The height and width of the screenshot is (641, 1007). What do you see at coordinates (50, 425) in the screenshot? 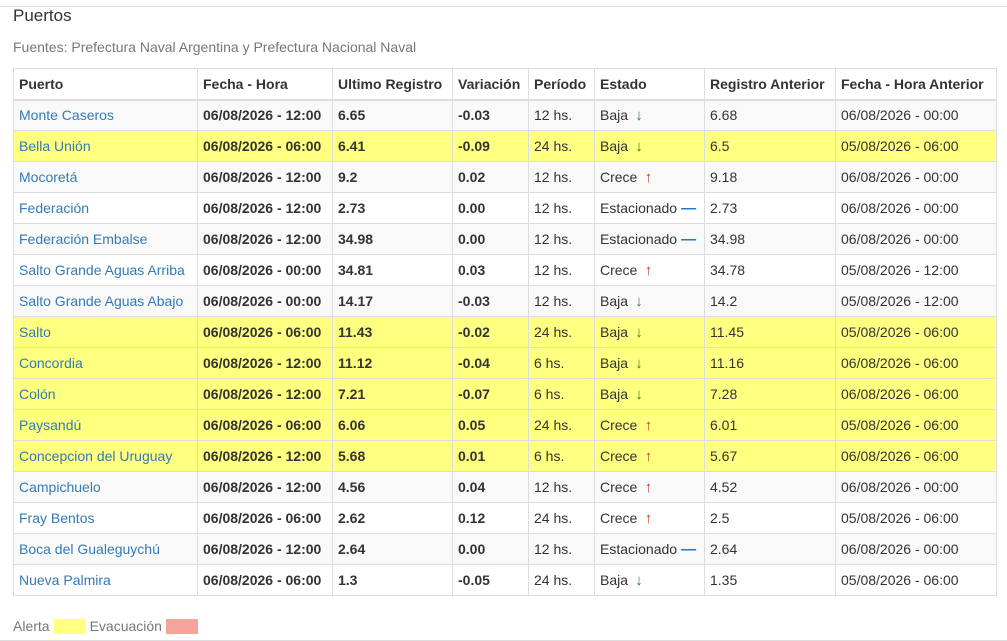
I see `port-link: Paysandú` at bounding box center [50, 425].